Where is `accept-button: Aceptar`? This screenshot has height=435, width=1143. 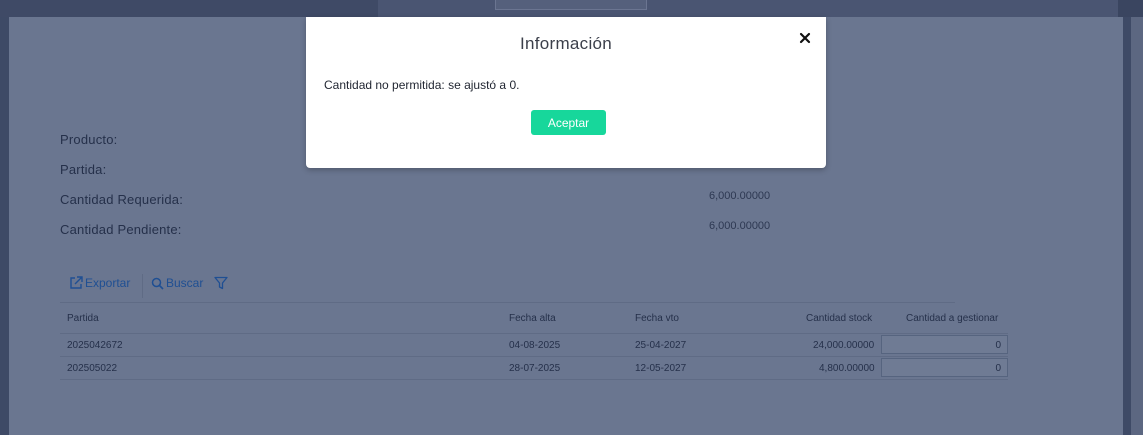
accept-button: Aceptar is located at coordinates (568, 122).